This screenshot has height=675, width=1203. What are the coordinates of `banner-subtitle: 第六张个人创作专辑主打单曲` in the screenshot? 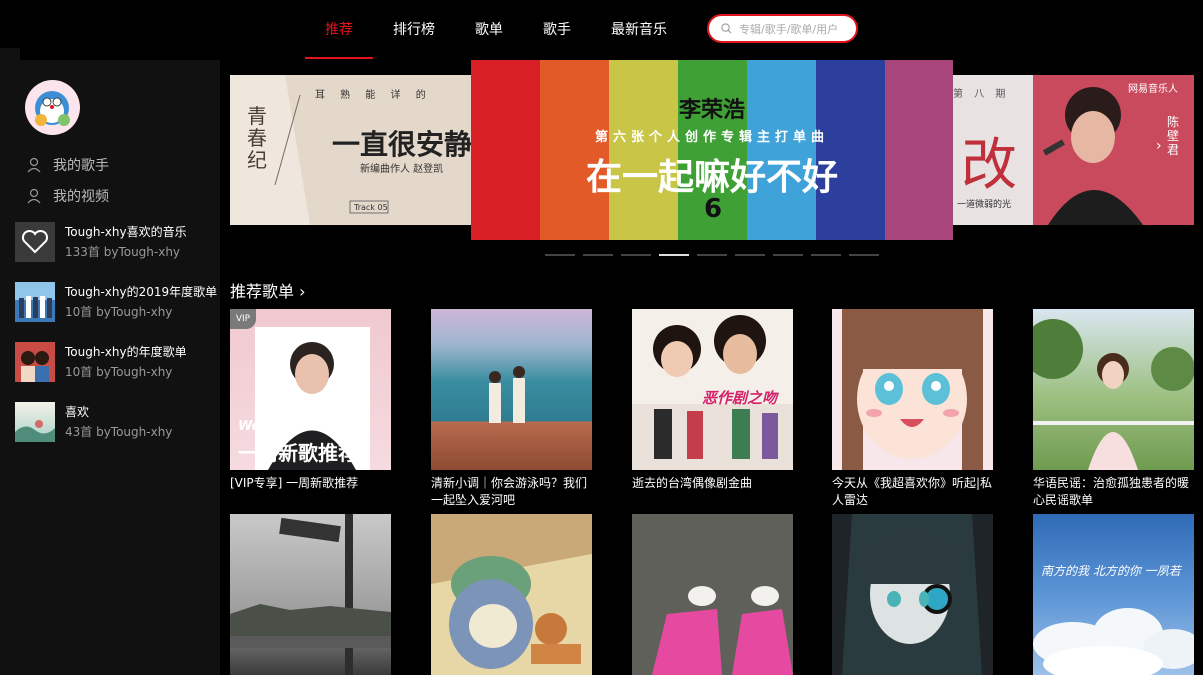 It's located at (711, 137).